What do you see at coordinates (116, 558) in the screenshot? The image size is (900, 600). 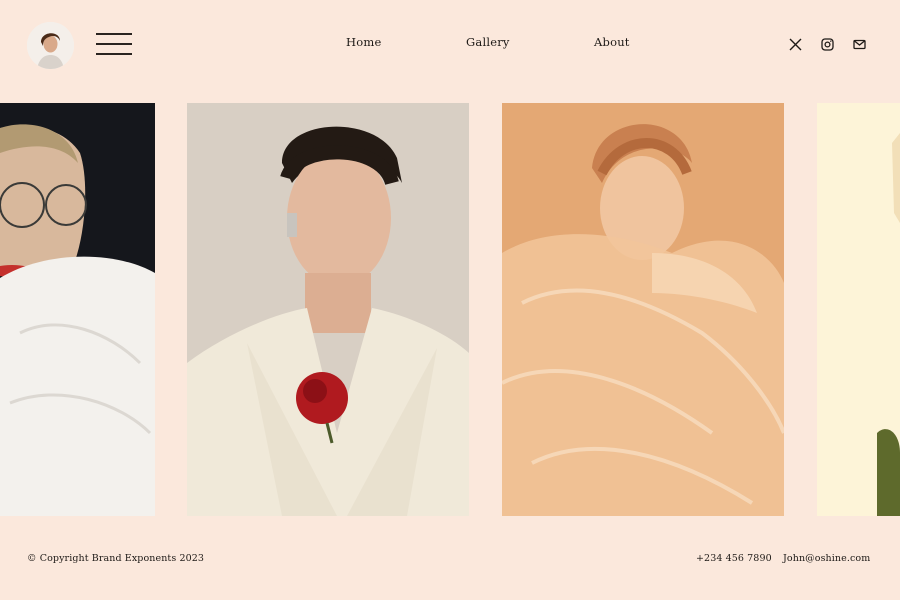 I see `copyright-text: © Copyright Brand Exponents 2023` at bounding box center [116, 558].